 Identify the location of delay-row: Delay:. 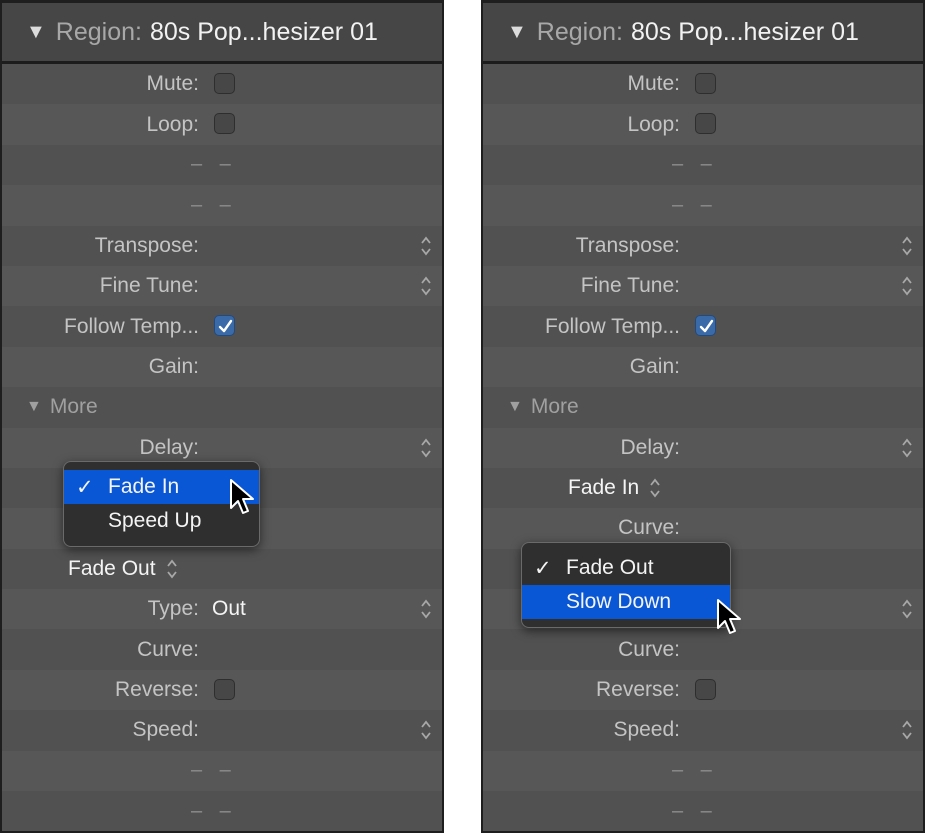
(703, 447).